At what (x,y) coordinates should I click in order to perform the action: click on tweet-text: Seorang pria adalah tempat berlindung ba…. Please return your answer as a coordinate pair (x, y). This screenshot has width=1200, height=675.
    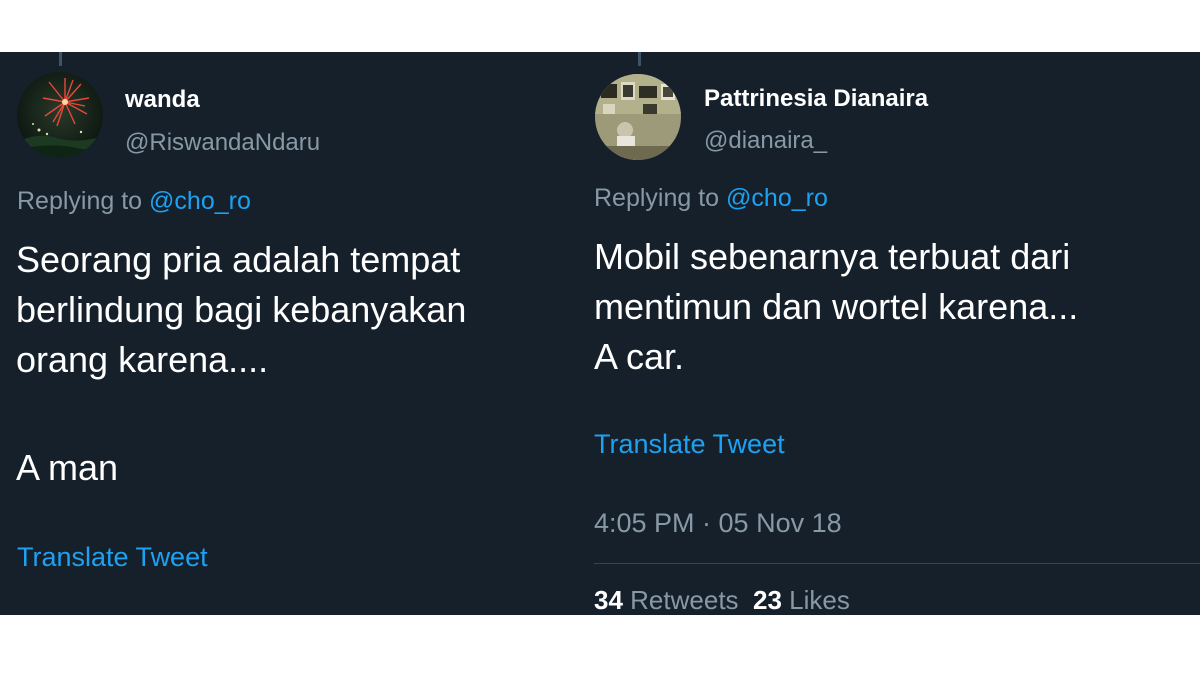
    Looking at the image, I should click on (241, 364).